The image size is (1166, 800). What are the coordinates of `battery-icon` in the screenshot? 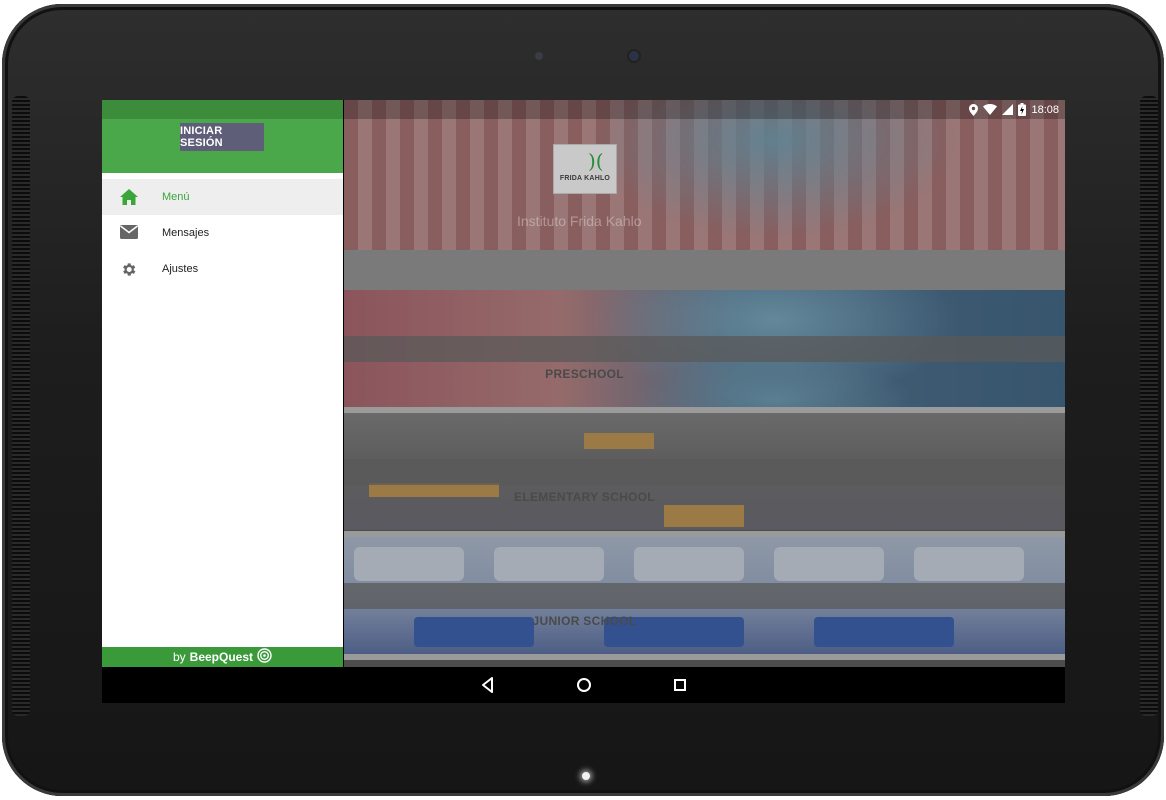 It's located at (1022, 109).